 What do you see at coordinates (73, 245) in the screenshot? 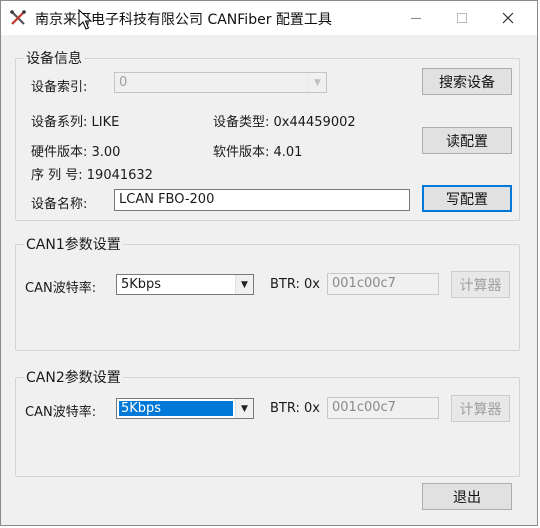
I see `can1-settings-title: CAN1参数设置` at bounding box center [73, 245].